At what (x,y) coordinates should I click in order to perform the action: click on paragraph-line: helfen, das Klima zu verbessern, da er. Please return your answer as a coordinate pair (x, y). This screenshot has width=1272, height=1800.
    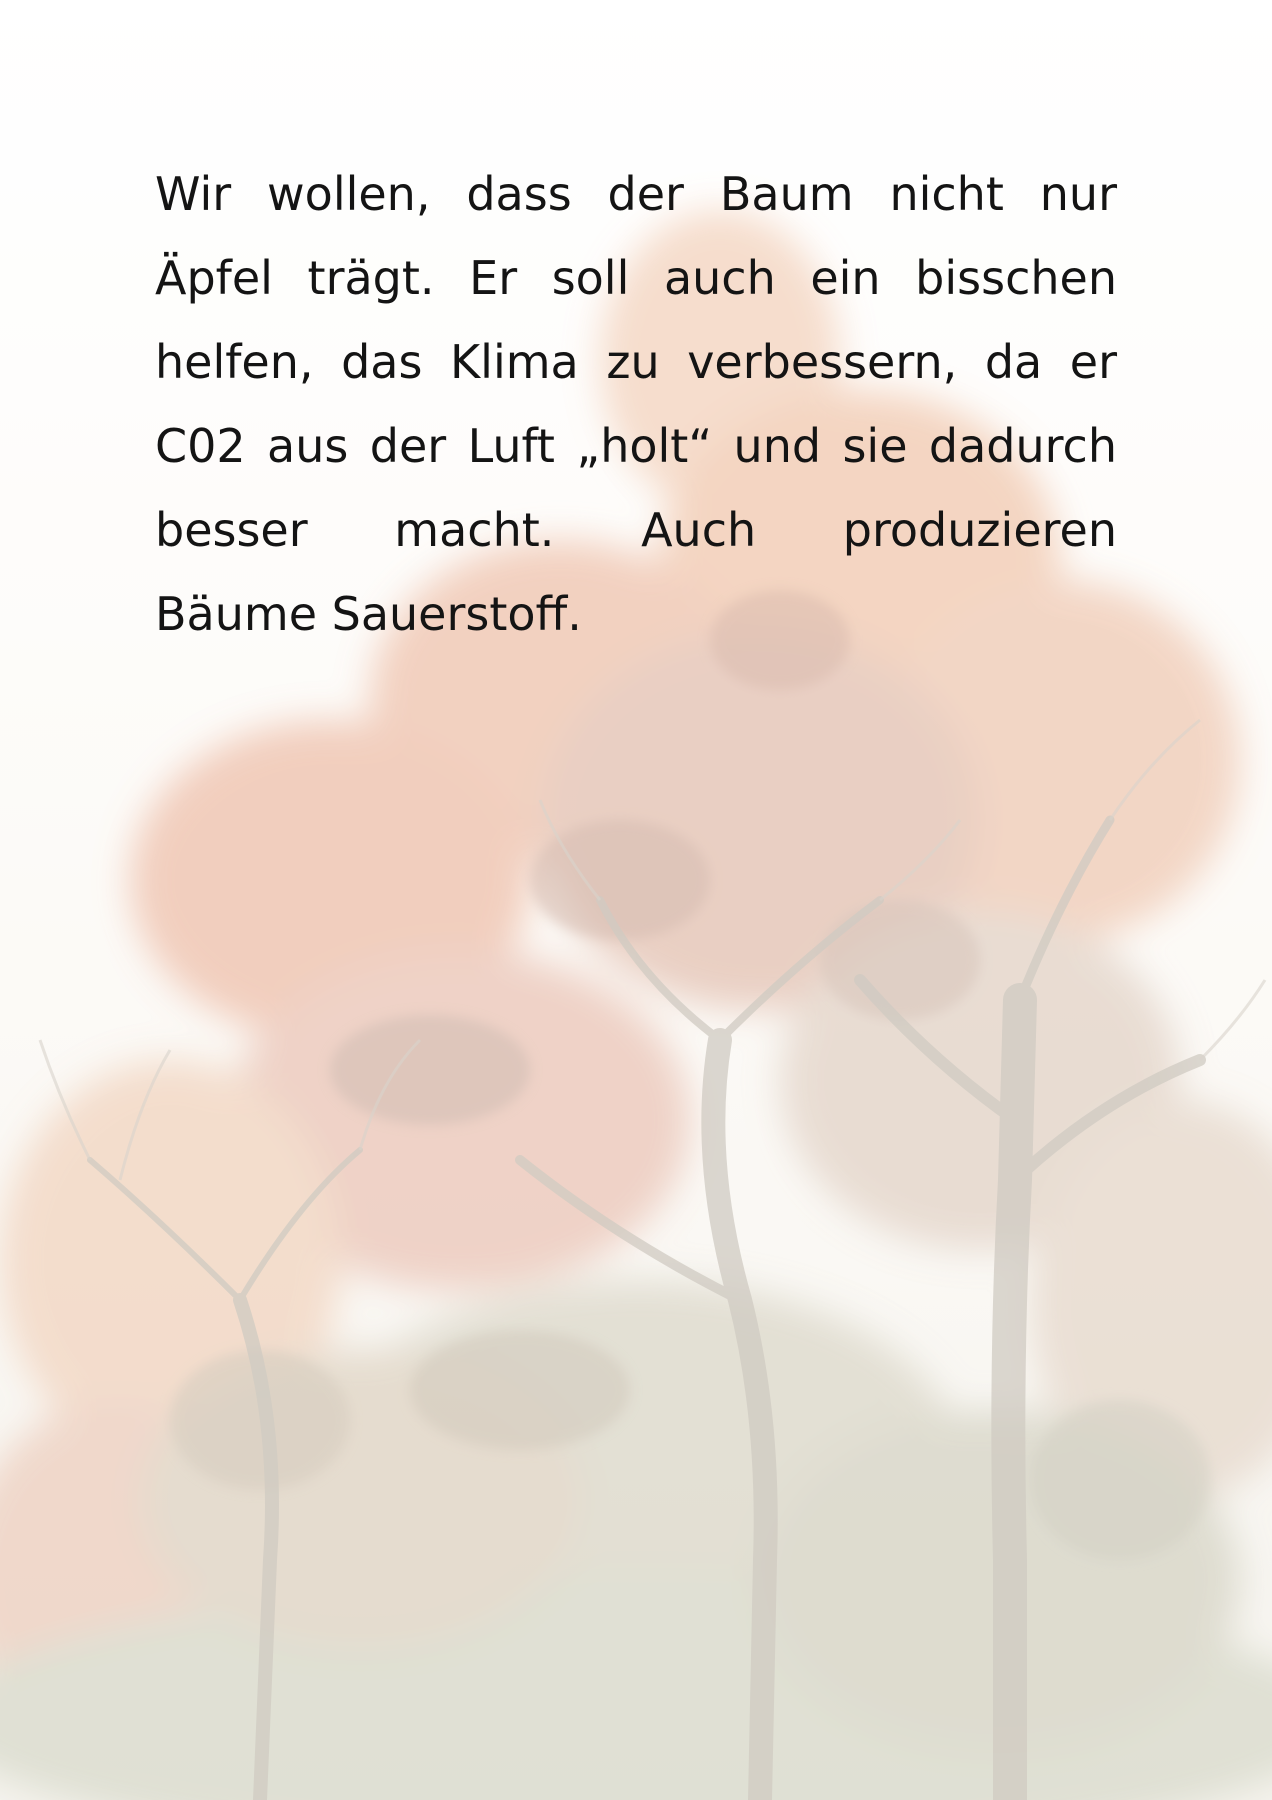
    Looking at the image, I should click on (636, 362).